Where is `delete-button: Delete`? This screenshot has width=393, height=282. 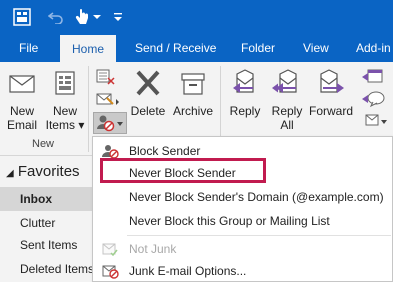 delete-button: Delete is located at coordinates (148, 93).